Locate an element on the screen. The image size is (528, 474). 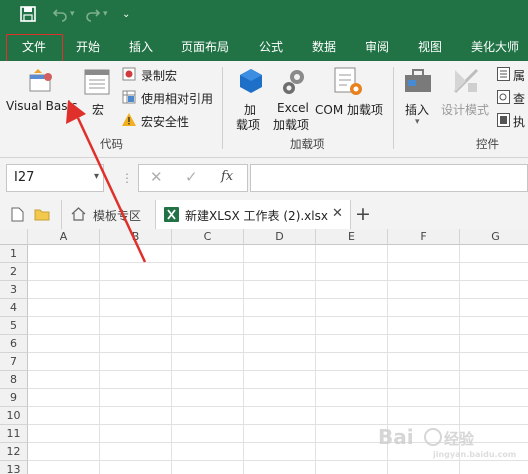
column-header: B is located at coordinates (136, 237).